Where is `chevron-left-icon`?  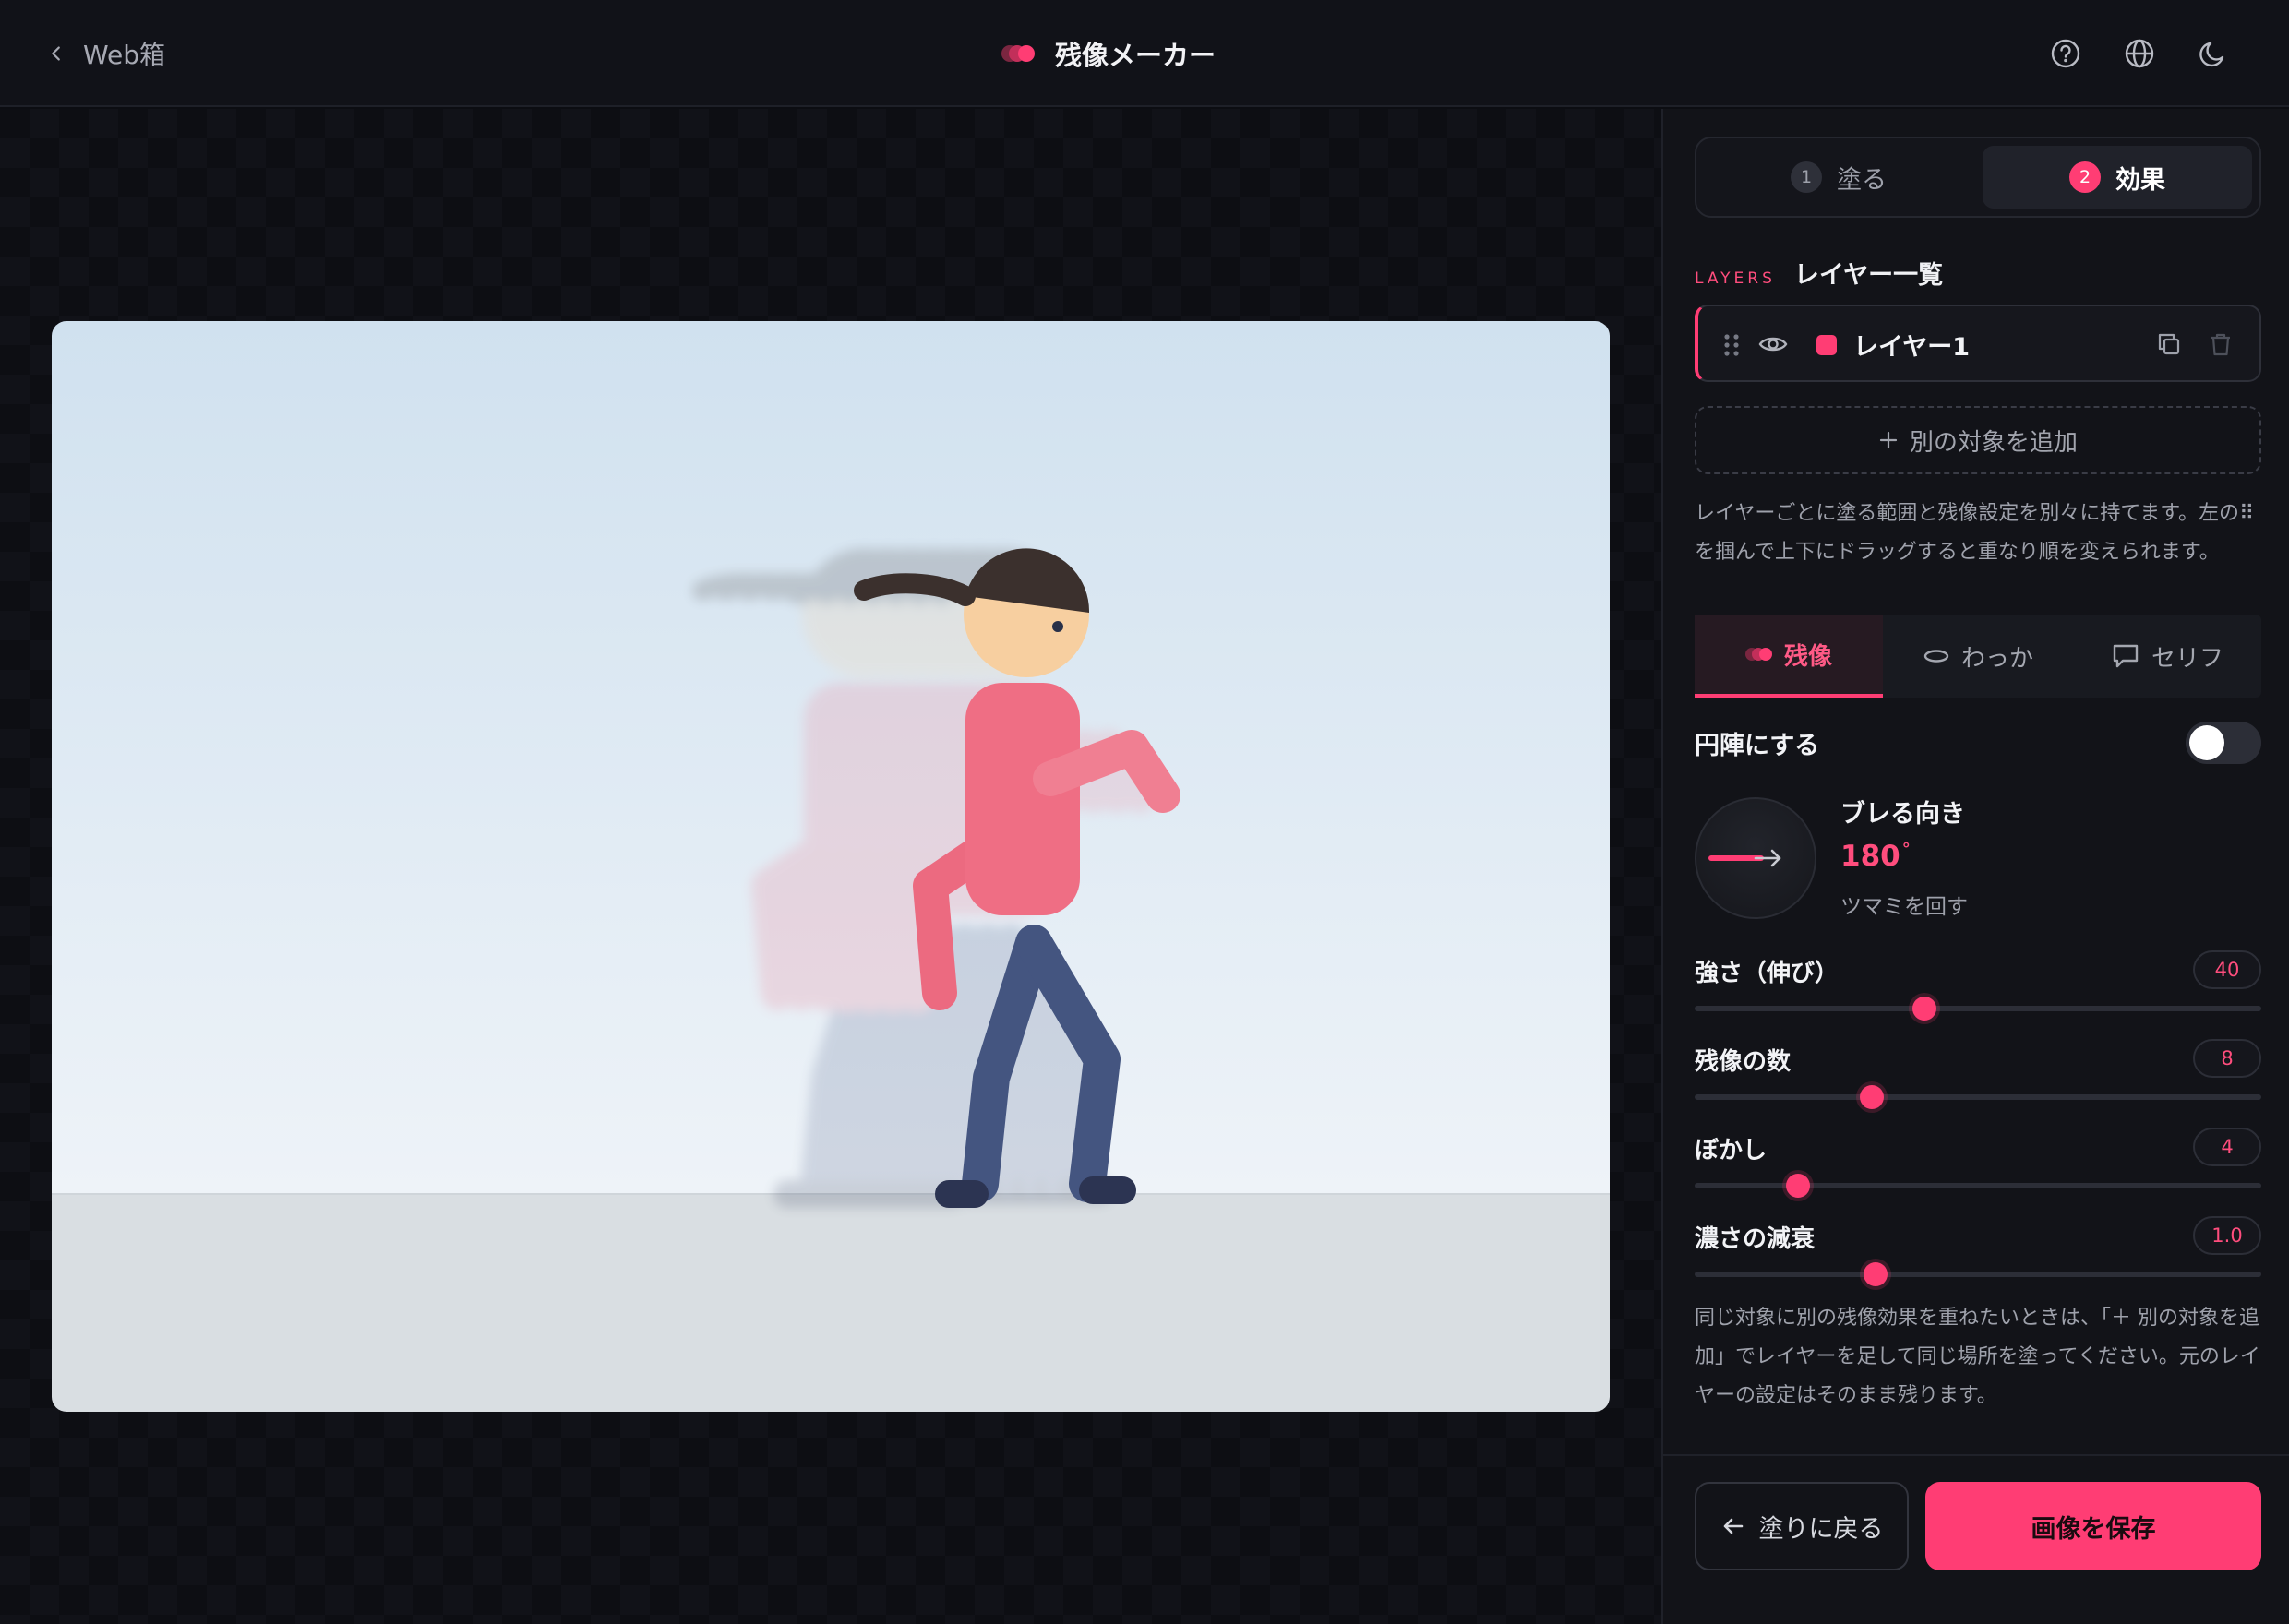
chevron-left-icon is located at coordinates (56, 53).